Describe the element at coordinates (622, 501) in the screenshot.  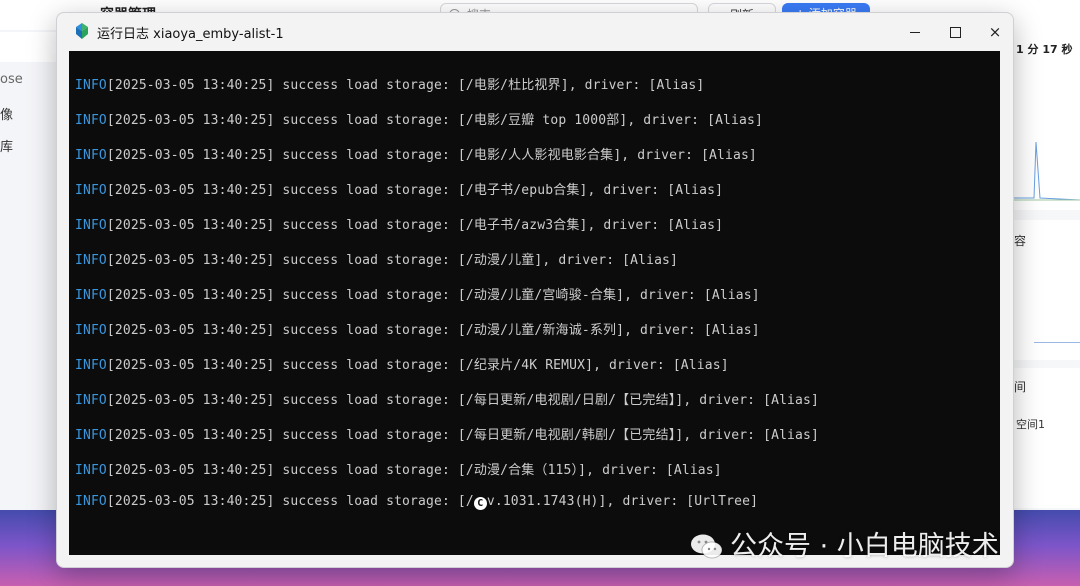
I see `log-text: v.1031.1743(H)], driver: [UrlTree]` at that location.